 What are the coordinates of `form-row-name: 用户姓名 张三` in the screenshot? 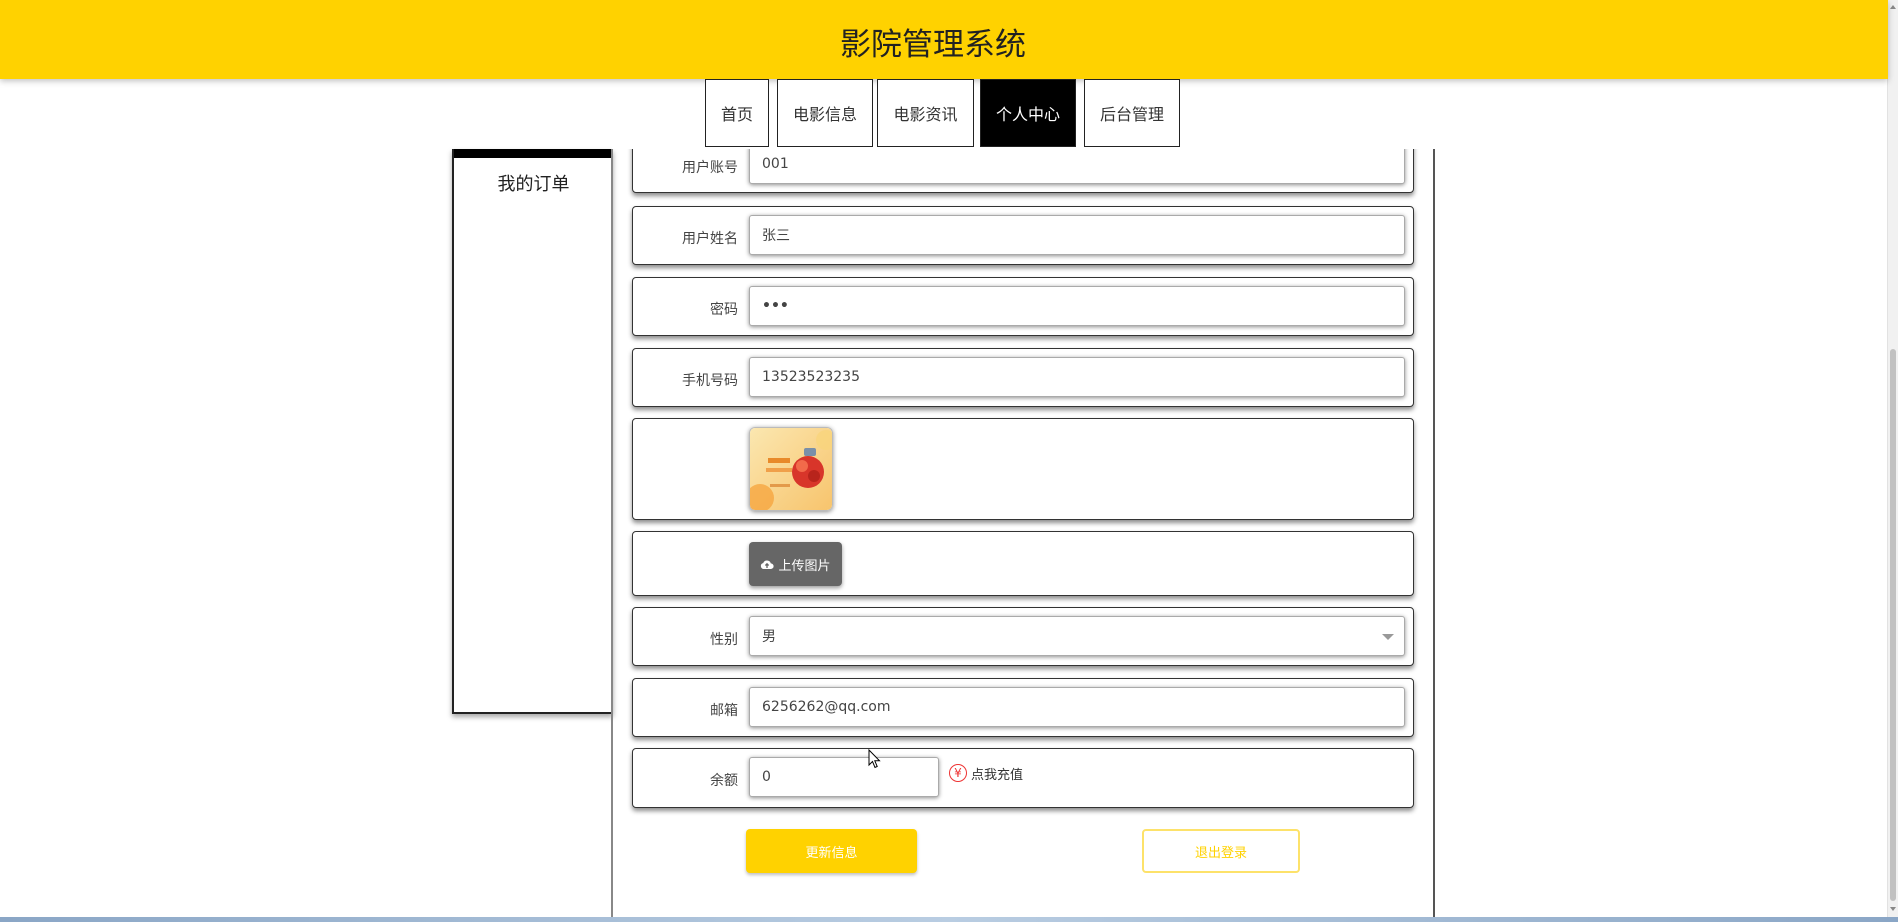 It's located at (1023, 235).